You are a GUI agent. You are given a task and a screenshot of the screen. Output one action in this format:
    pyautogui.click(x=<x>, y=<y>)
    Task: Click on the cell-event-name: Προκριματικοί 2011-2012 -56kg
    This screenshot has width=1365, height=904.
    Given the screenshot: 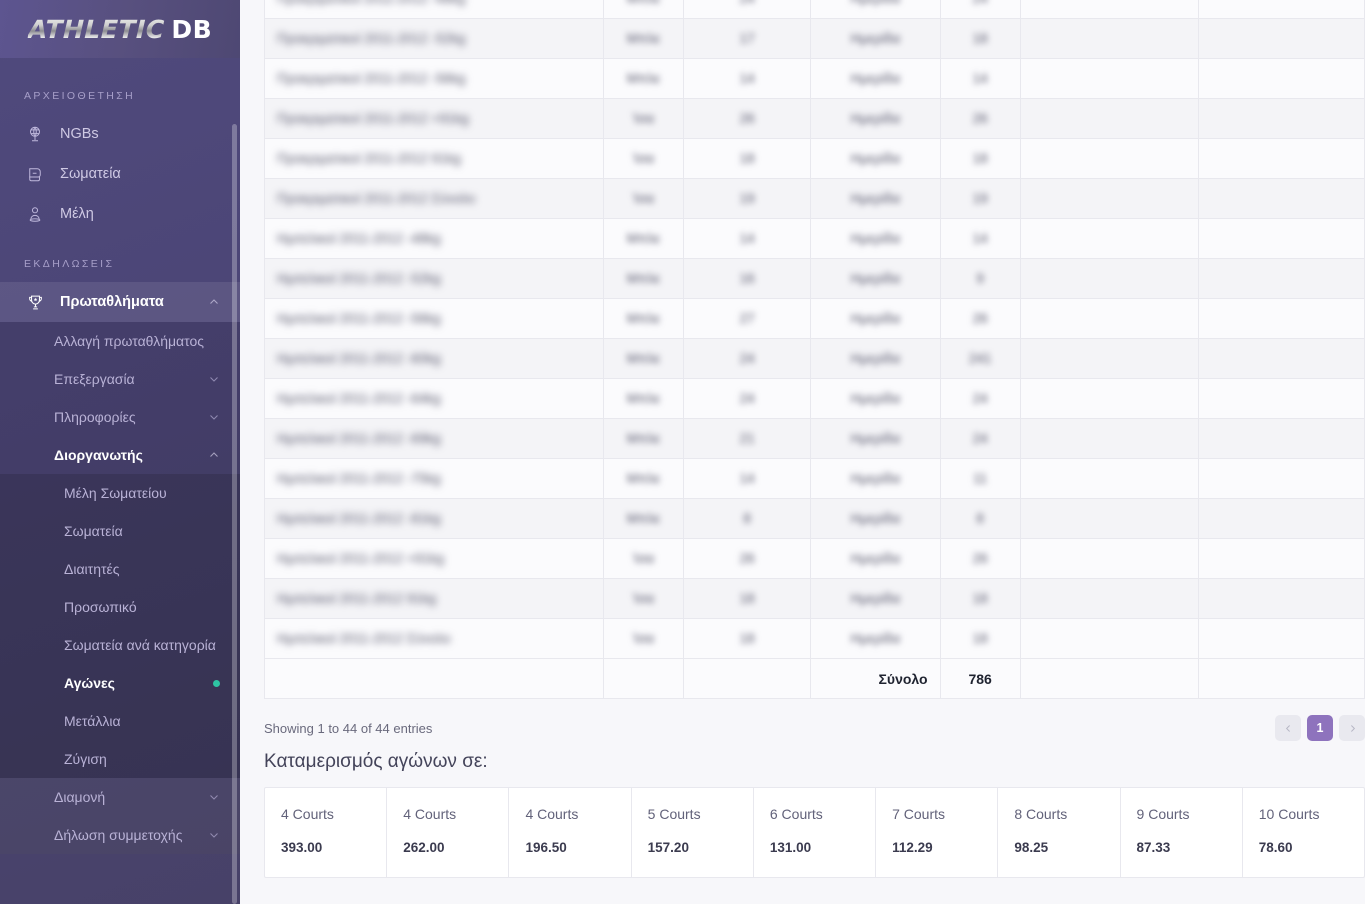 What is the action you would take?
    pyautogui.click(x=434, y=78)
    